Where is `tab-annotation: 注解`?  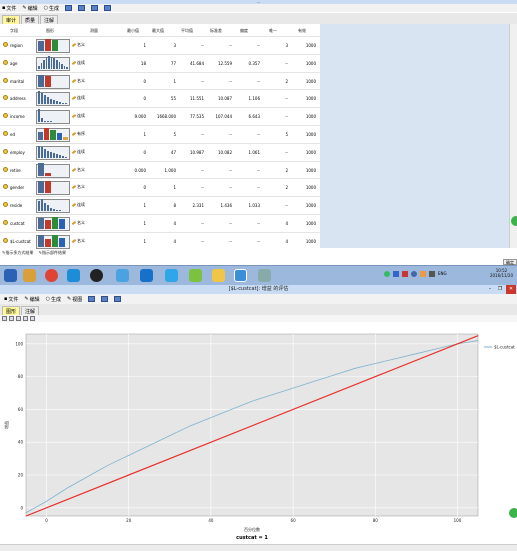
tab-annotation: 注解 is located at coordinates (49, 19).